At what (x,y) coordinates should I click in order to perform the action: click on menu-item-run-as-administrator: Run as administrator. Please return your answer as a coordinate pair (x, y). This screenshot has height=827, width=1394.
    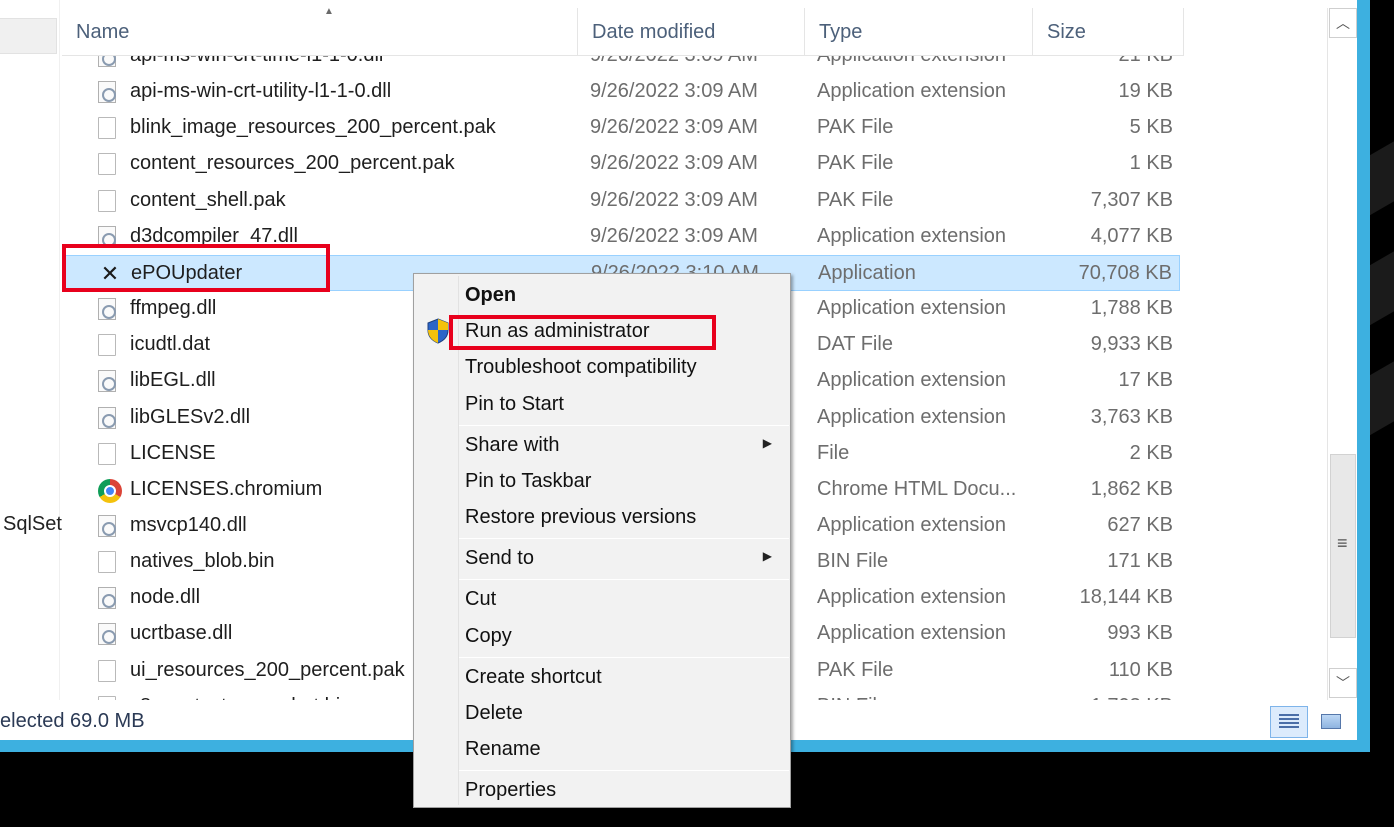
    Looking at the image, I should click on (602, 331).